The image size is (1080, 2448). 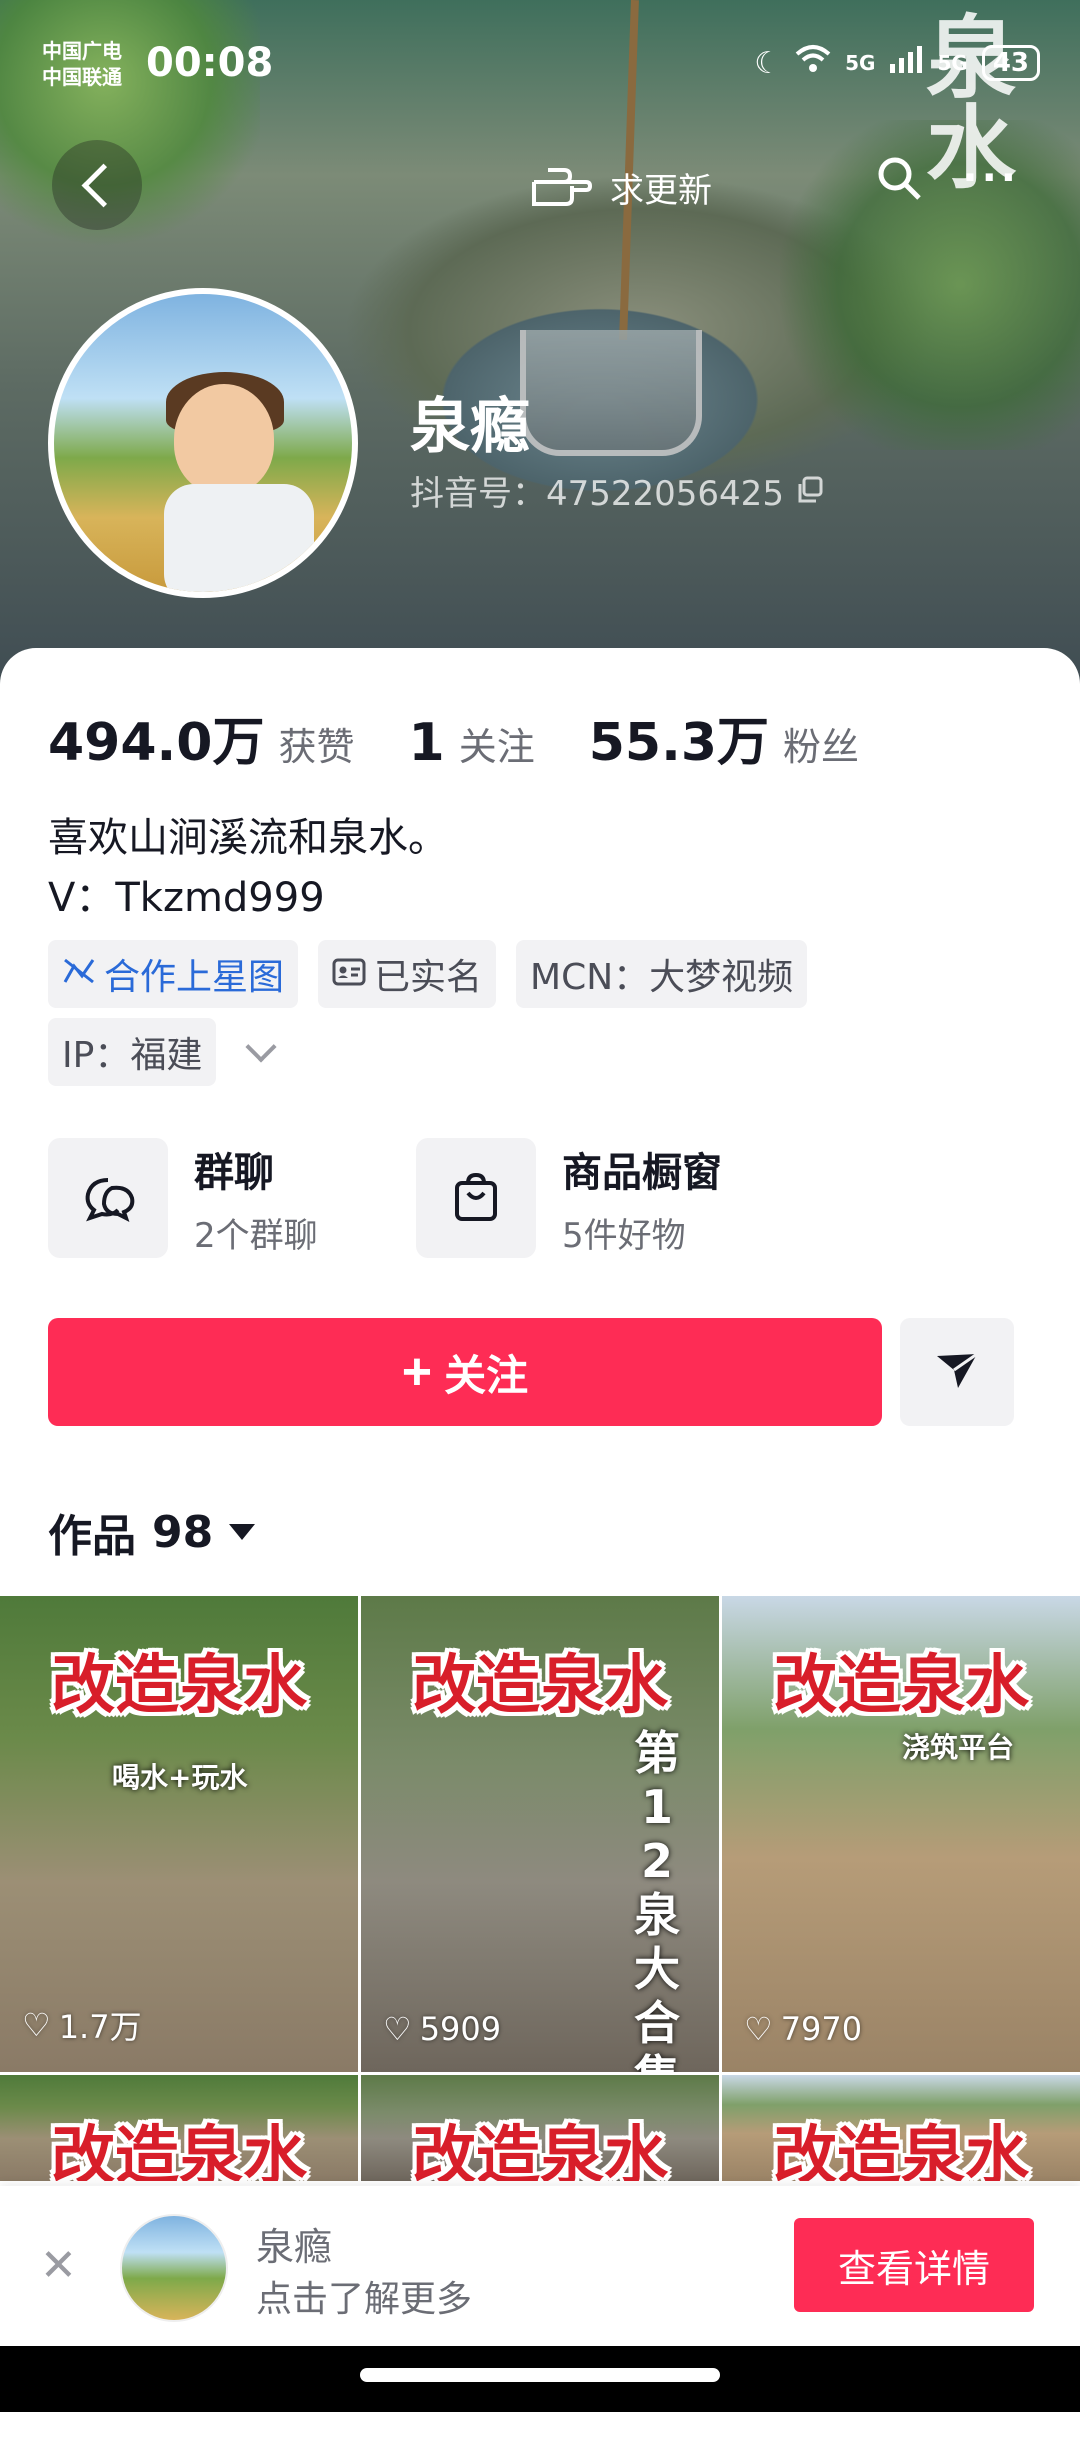 What do you see at coordinates (100, 2027) in the screenshot?
I see `likes-count: 1.7万` at bounding box center [100, 2027].